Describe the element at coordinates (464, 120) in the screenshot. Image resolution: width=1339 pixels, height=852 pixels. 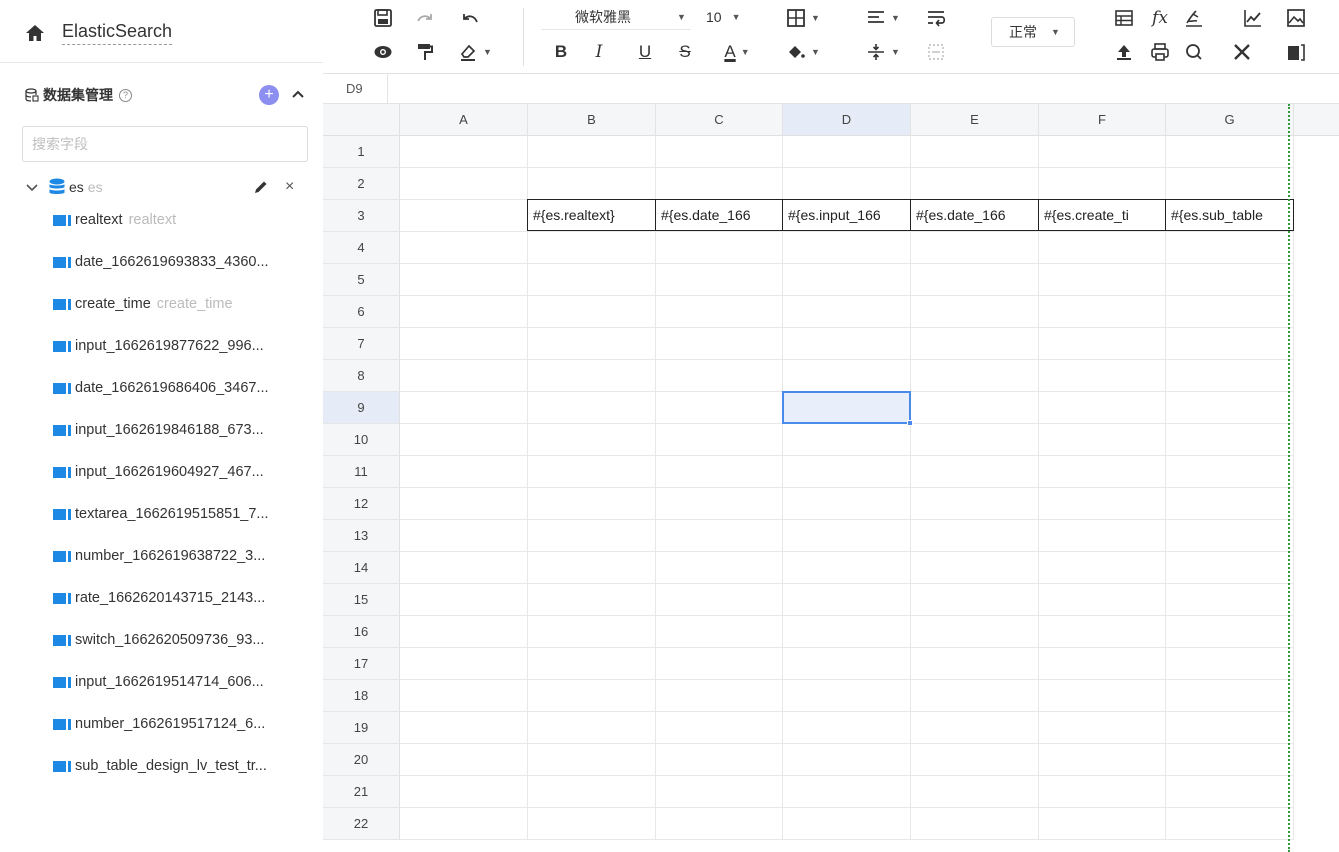
I see `column-header: A` at that location.